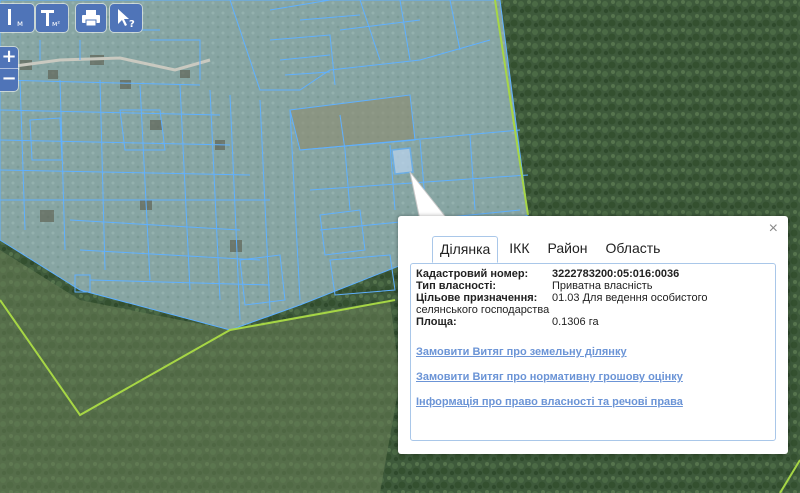 The height and width of the screenshot is (493, 800). Describe the element at coordinates (9, 80) in the screenshot. I see `zoom-out-button: −` at that location.